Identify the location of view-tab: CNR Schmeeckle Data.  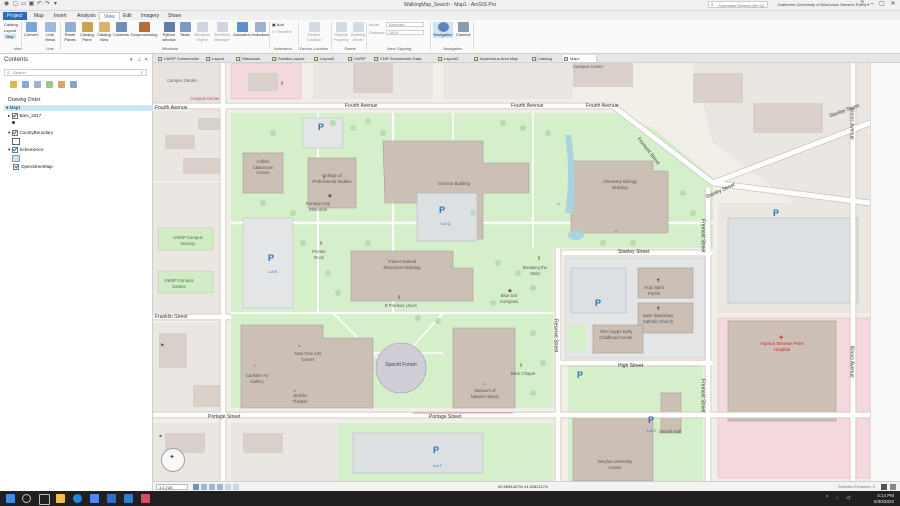
(408, 58).